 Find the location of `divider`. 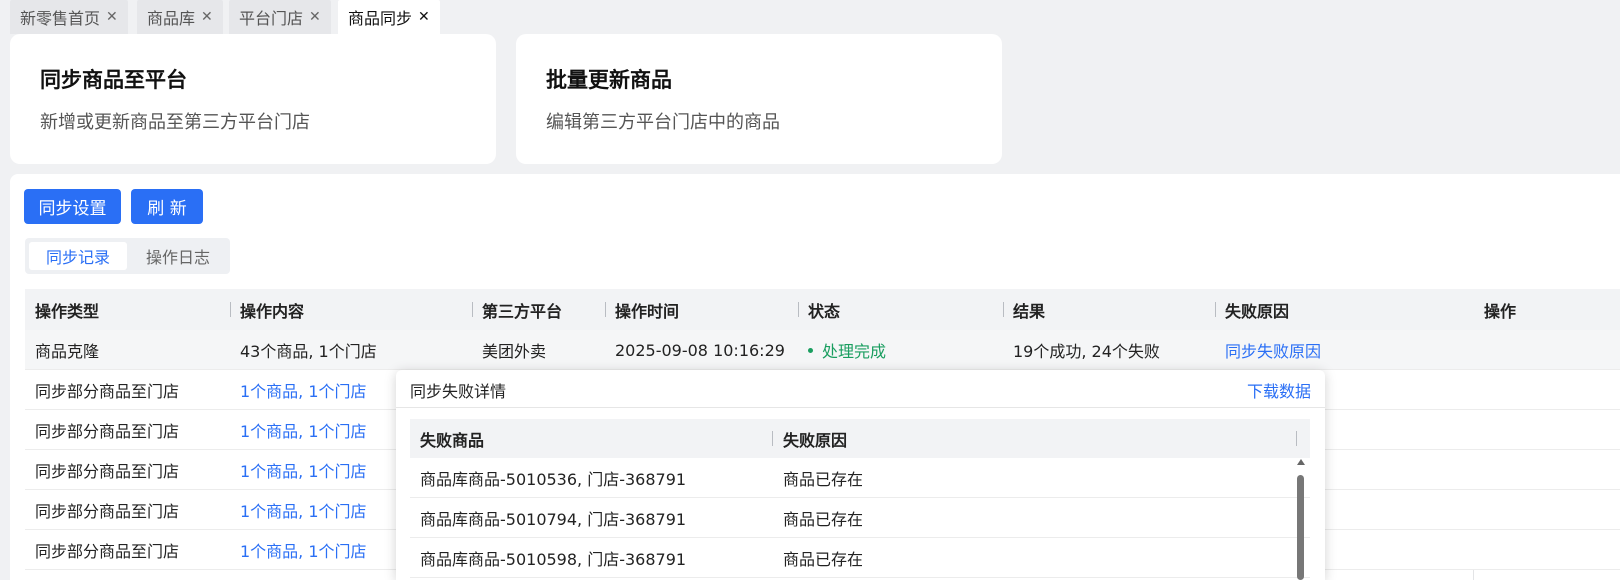

divider is located at coordinates (860, 407).